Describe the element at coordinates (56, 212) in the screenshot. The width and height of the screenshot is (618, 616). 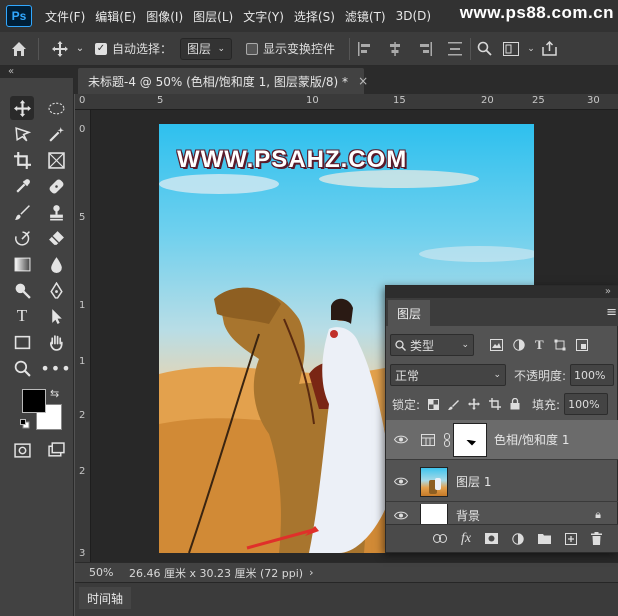
I see `stamp-tool-icon` at that location.